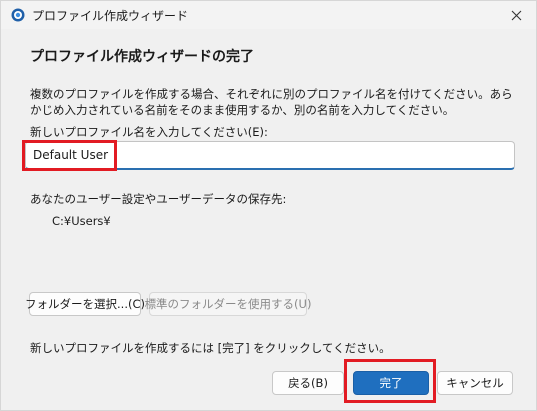  I want to click on title-bar: プロファイル作成ウィザード, so click(268, 15).